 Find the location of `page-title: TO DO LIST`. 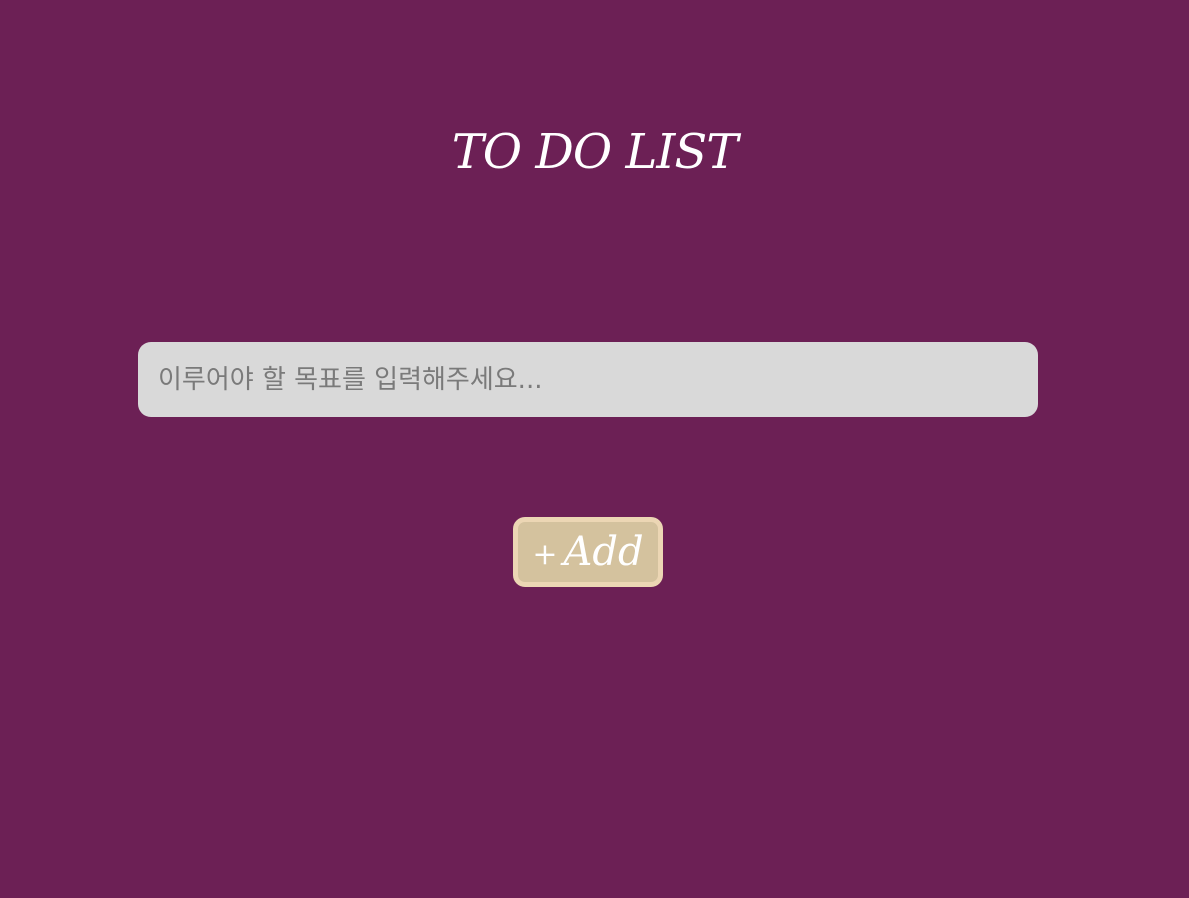

page-title: TO DO LIST is located at coordinates (594, 152).